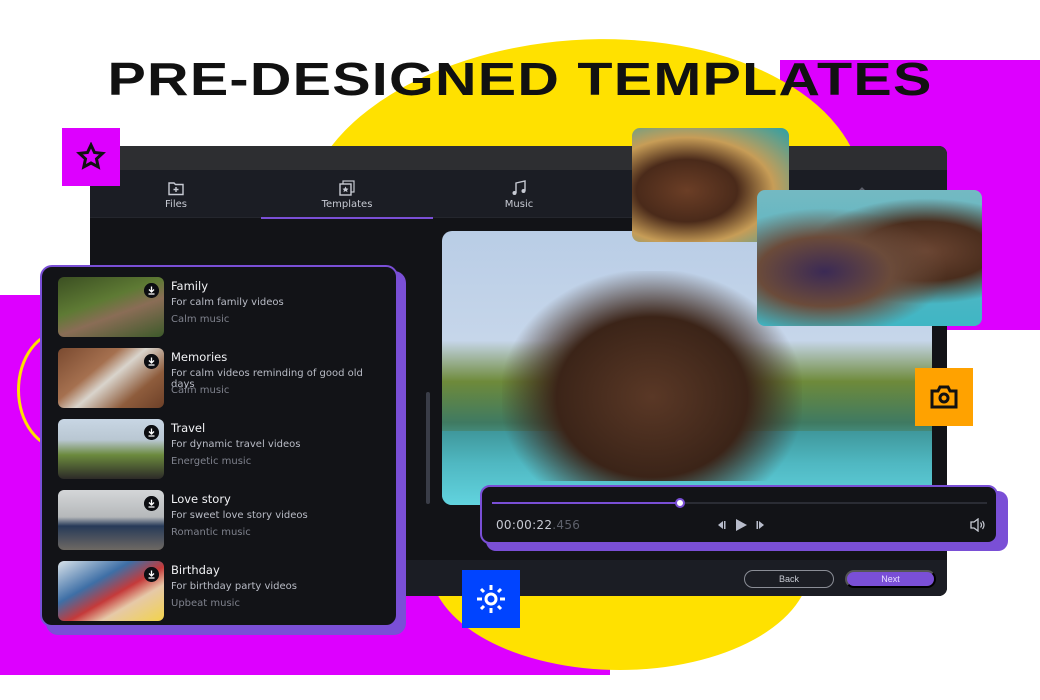 The height and width of the screenshot is (700, 1040). I want to click on template-music: Romantic music, so click(211, 532).